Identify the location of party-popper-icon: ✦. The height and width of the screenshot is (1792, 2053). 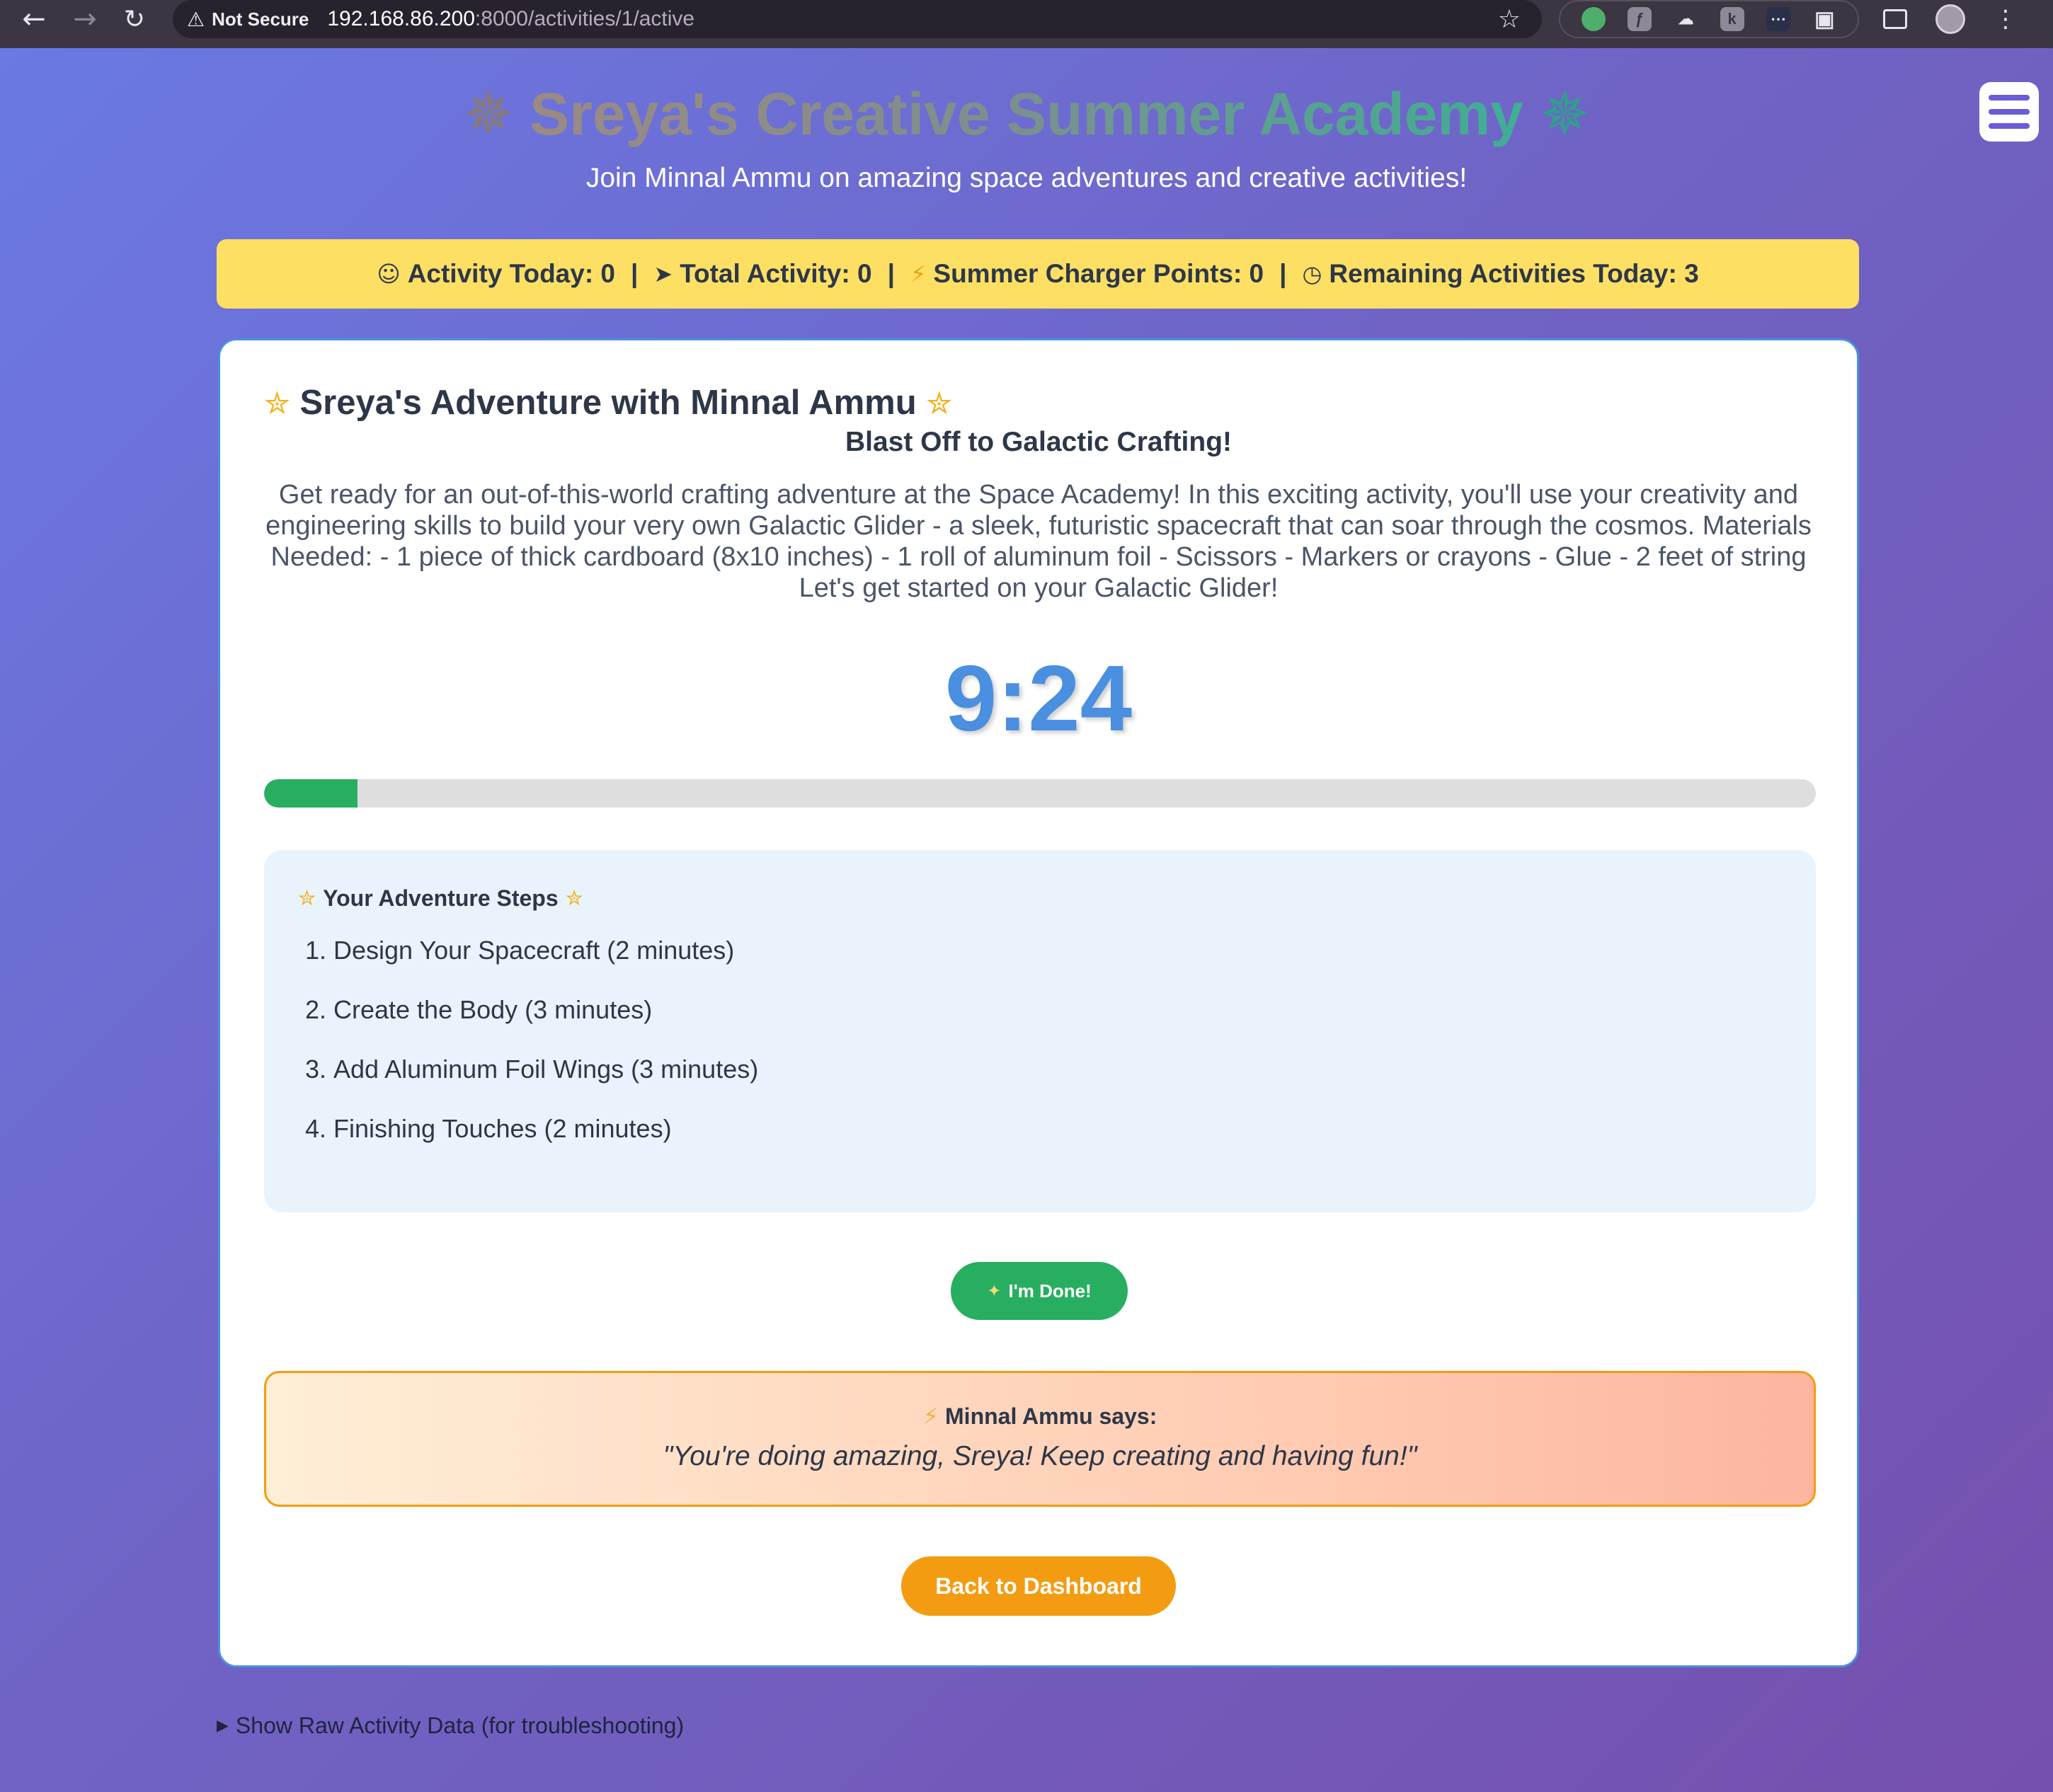
(994, 1291).